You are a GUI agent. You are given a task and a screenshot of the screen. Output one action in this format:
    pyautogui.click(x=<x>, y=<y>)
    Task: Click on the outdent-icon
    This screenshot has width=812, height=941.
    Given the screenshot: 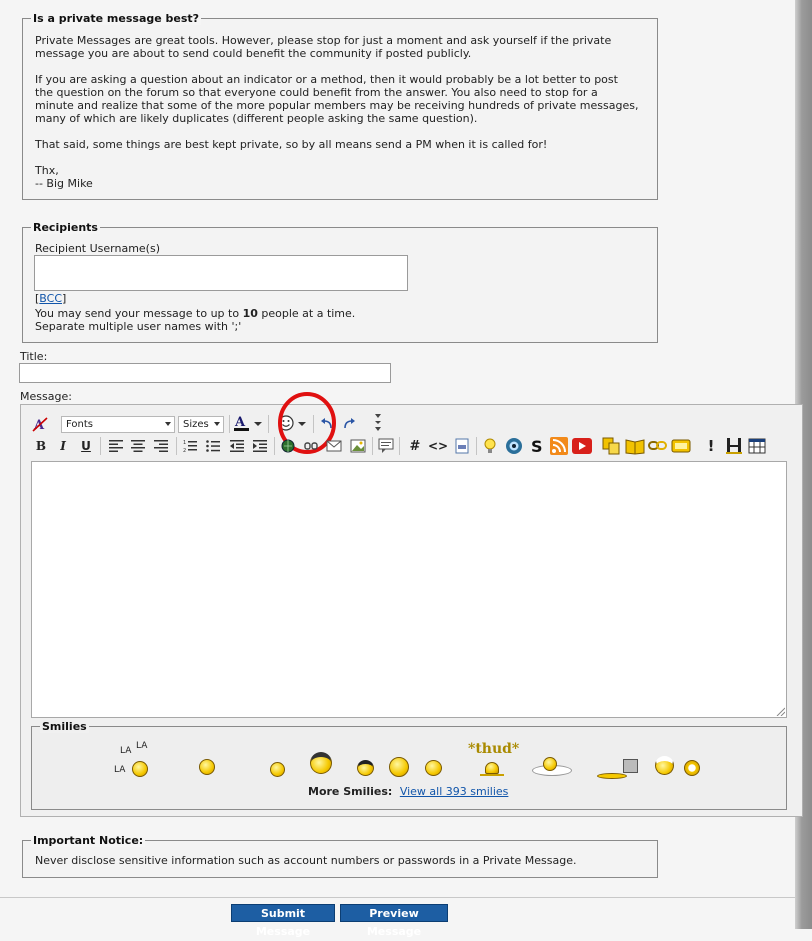 What is the action you would take?
    pyautogui.click(x=237, y=446)
    